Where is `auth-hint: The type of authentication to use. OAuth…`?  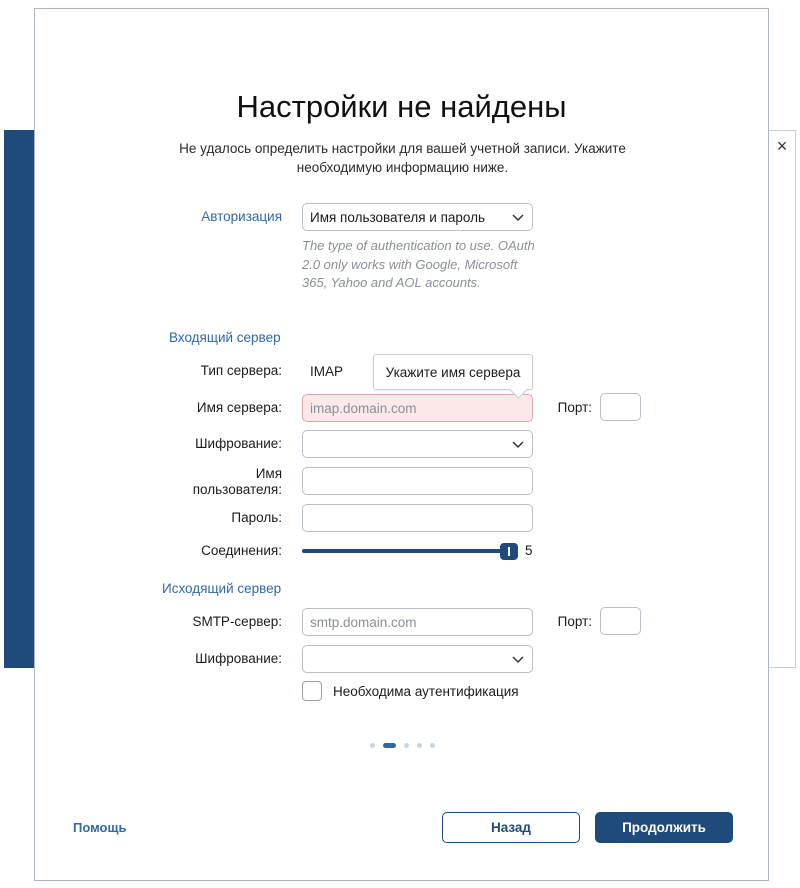
auth-hint: The type of authentication to use. OAuth… is located at coordinates (418, 264).